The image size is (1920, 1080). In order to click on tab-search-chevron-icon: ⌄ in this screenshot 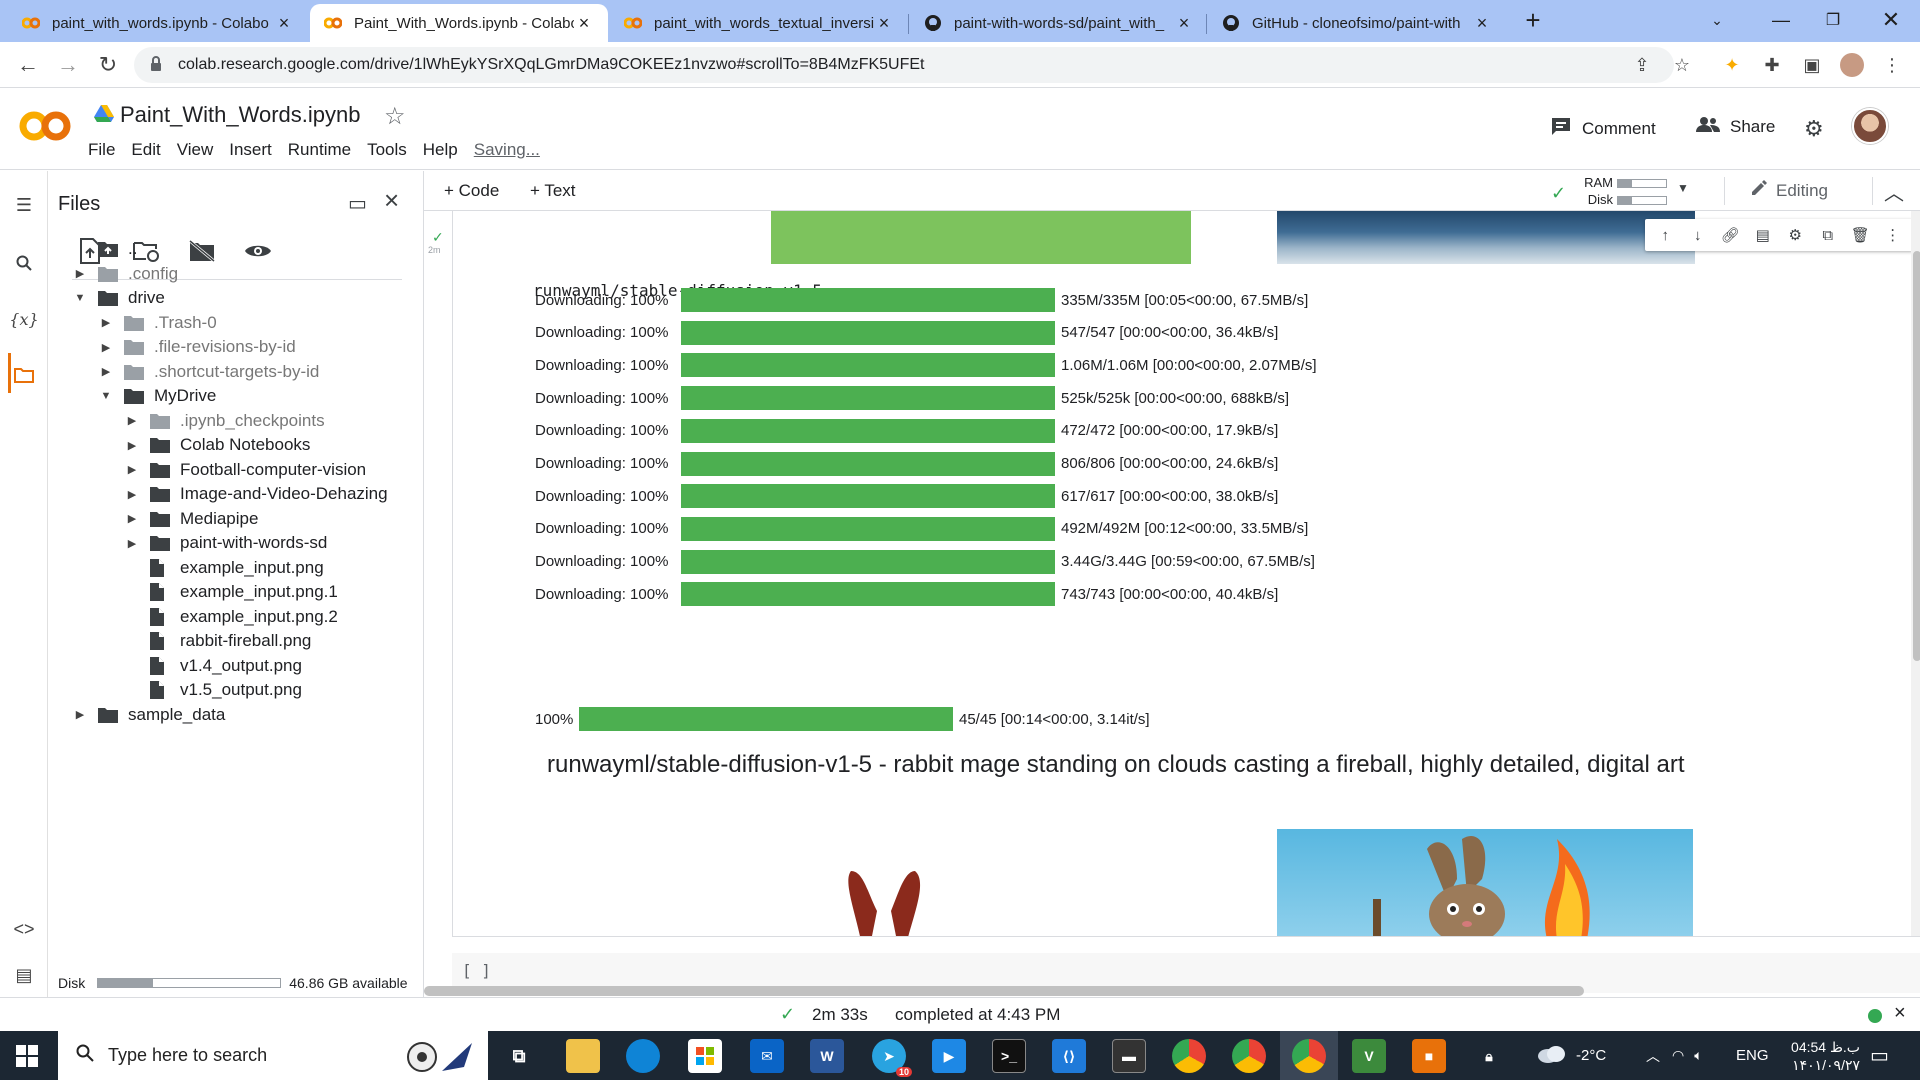, I will do `click(1717, 20)`.